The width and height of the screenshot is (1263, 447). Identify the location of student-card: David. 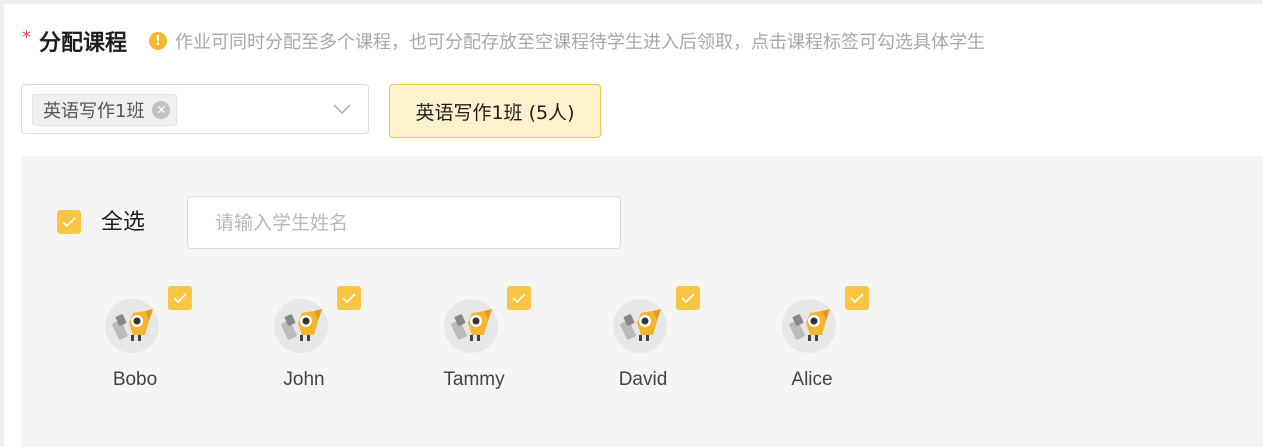
(639, 341).